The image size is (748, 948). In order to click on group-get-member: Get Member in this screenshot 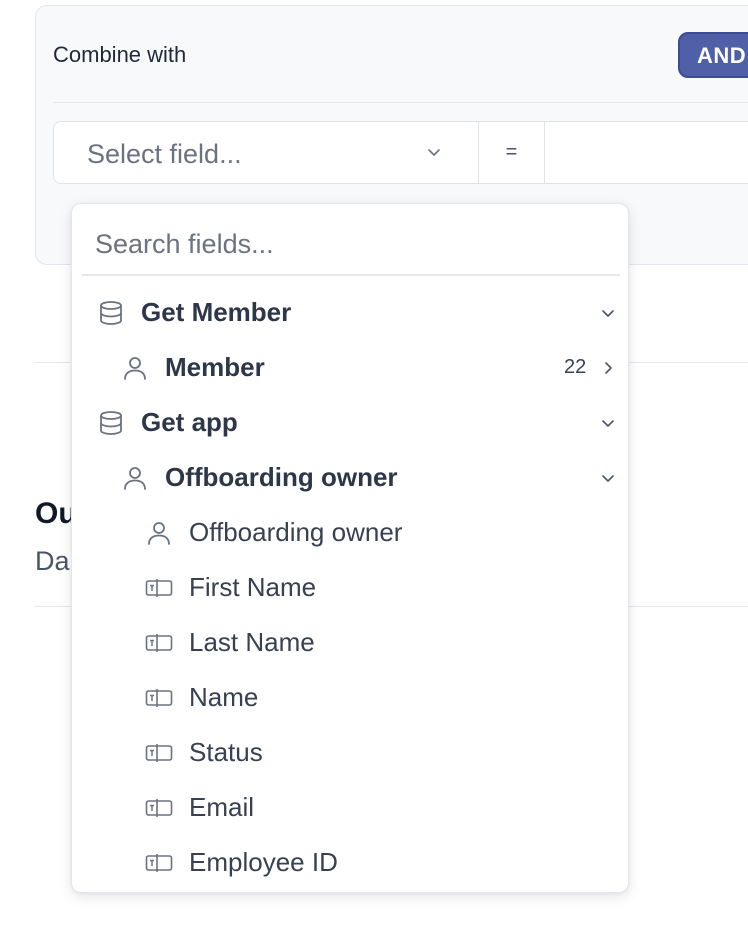, I will do `click(350, 312)`.